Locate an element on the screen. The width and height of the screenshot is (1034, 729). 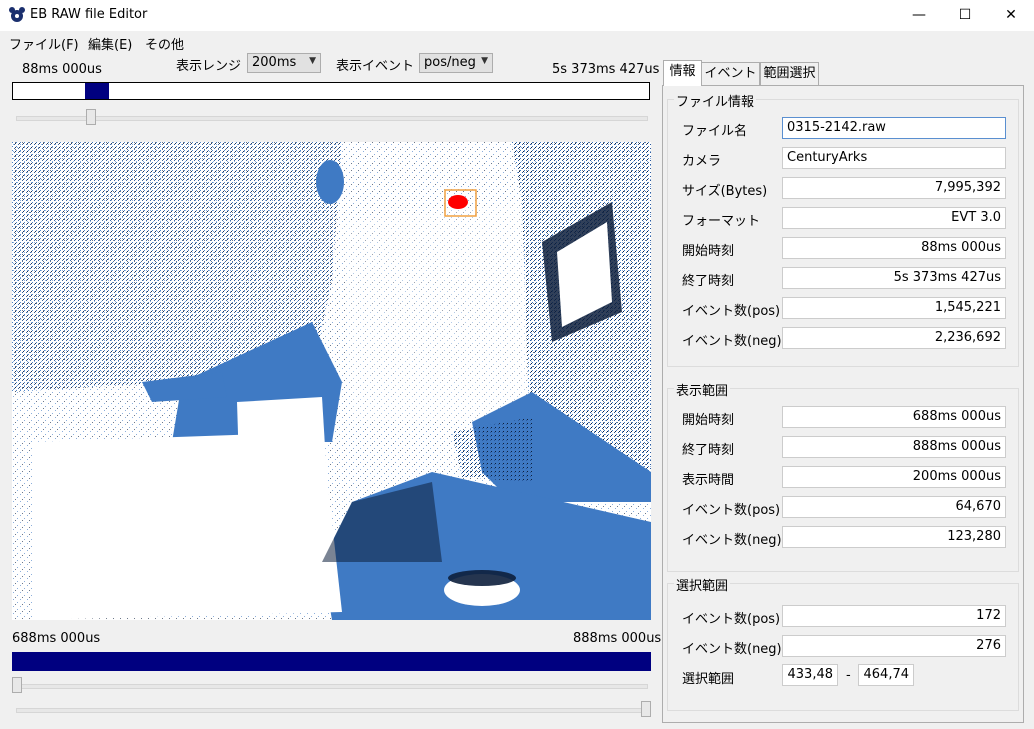
range-label: 表示レンジ is located at coordinates (209, 66).